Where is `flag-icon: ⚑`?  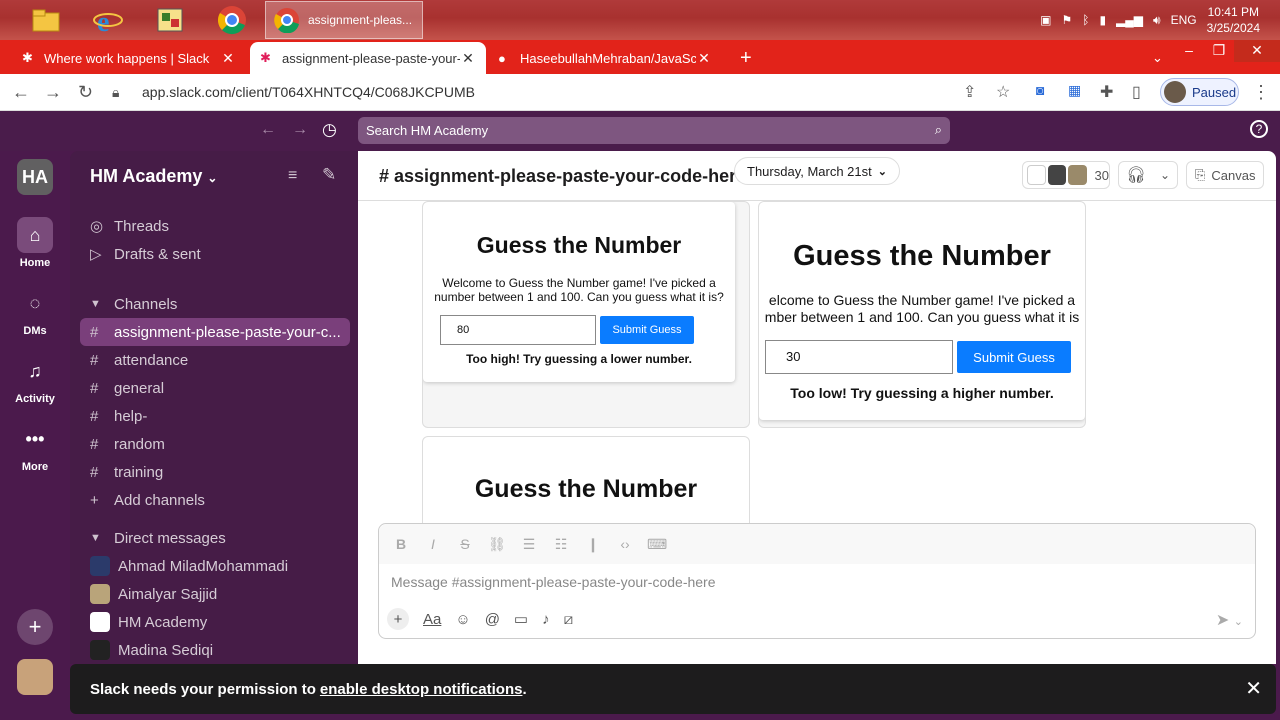 flag-icon: ⚑ is located at coordinates (1066, 20).